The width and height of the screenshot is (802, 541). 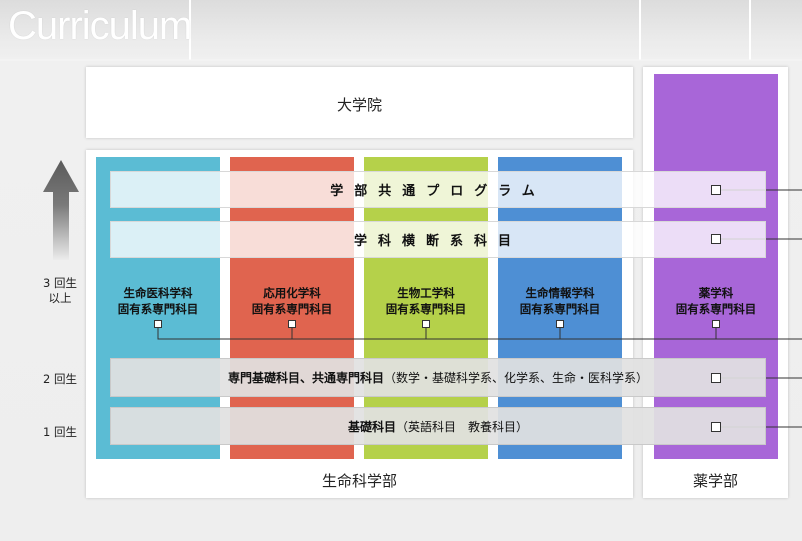 I want to click on connector-dot-life-medical, so click(x=158, y=324).